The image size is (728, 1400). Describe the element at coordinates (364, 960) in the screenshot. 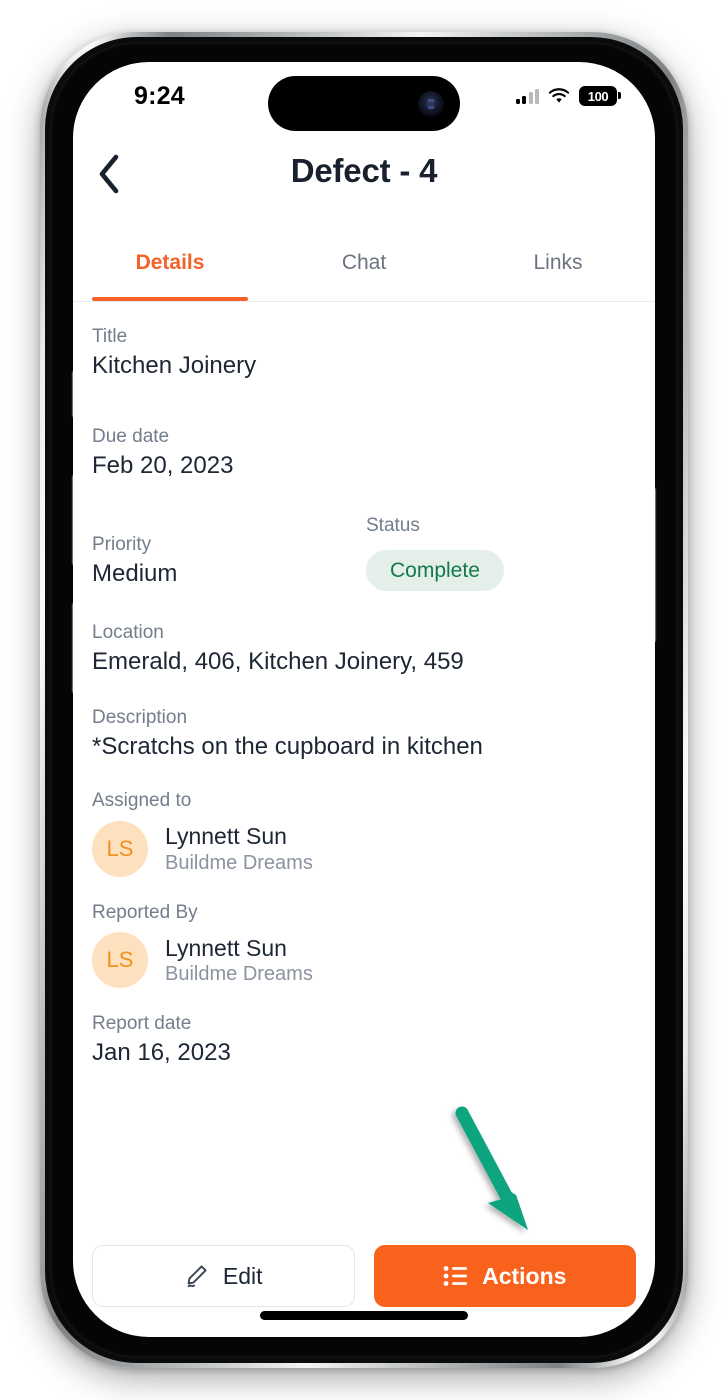

I see `reported-by-person: LS Lynnett Sun Buildme Dreams` at that location.